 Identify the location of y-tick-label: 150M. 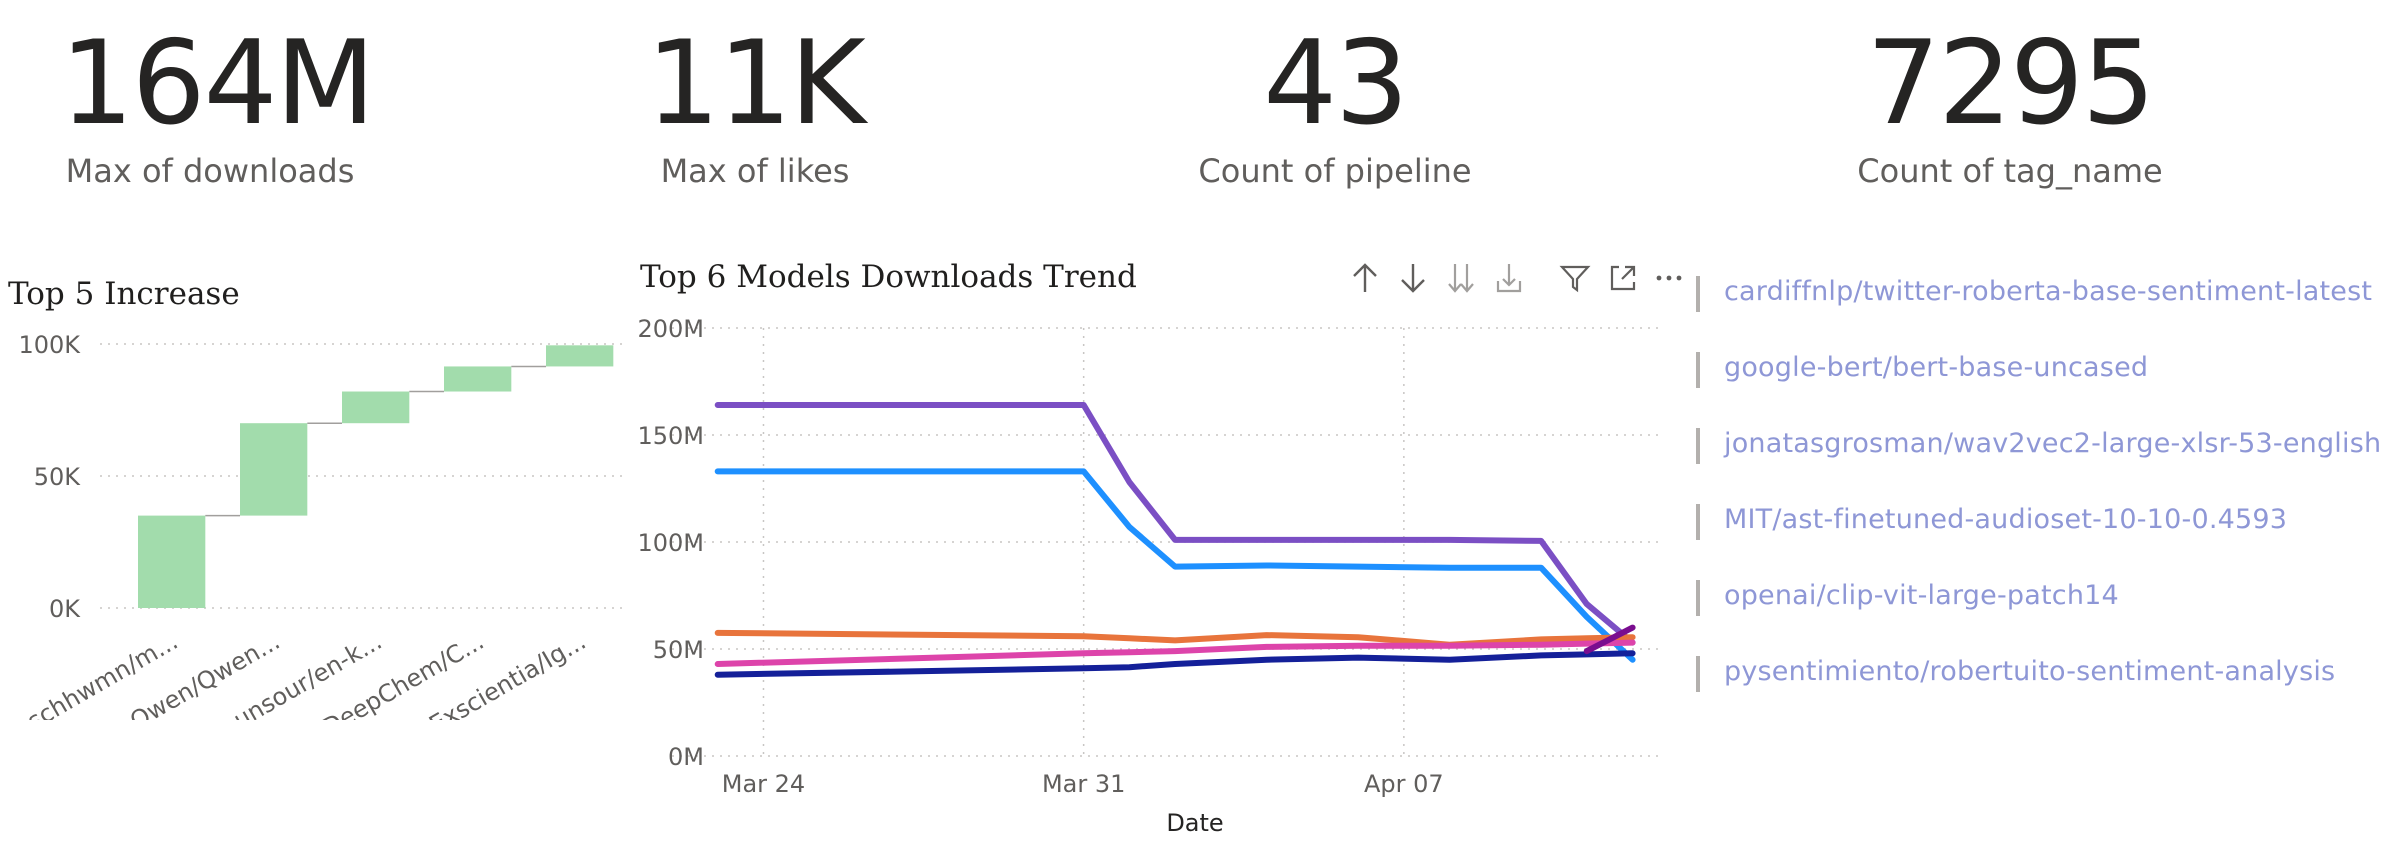
(670, 436).